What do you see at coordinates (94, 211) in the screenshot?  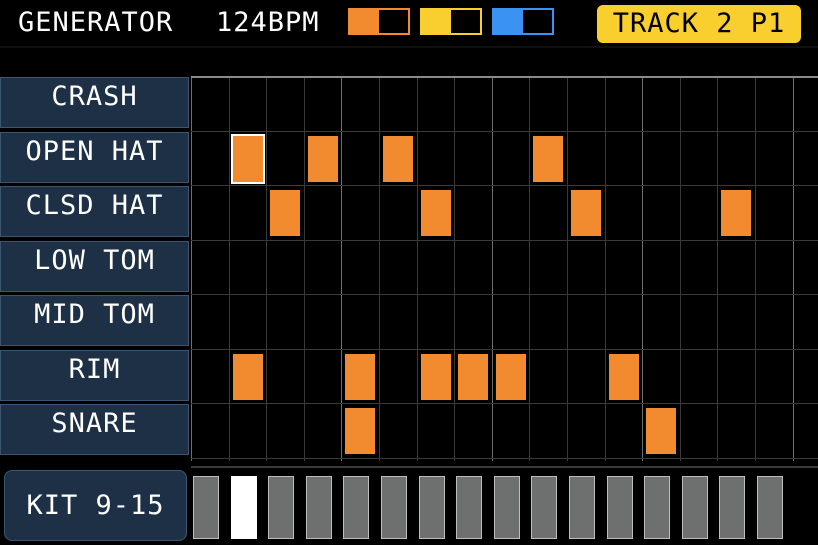 I see `row-label-clsd-hat: CLSD HAT` at bounding box center [94, 211].